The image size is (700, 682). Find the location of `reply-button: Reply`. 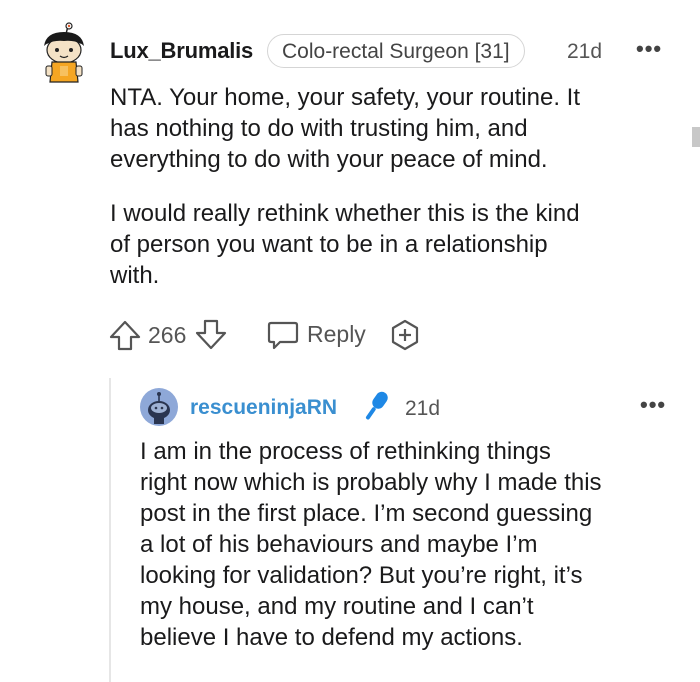

reply-button: Reply is located at coordinates (336, 334).